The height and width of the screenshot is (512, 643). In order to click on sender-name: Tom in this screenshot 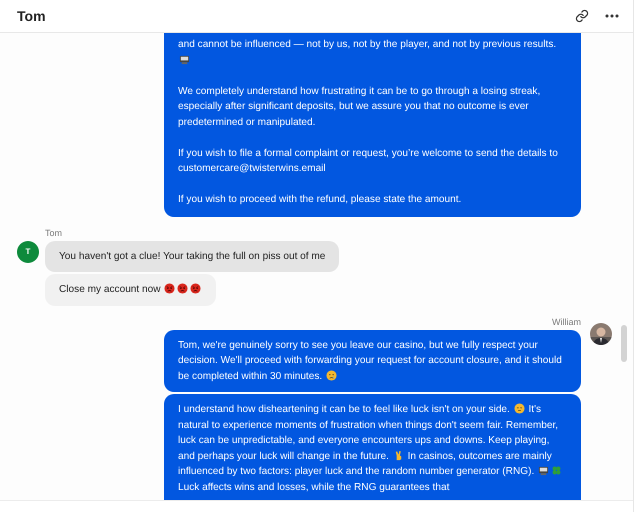, I will do `click(53, 233)`.